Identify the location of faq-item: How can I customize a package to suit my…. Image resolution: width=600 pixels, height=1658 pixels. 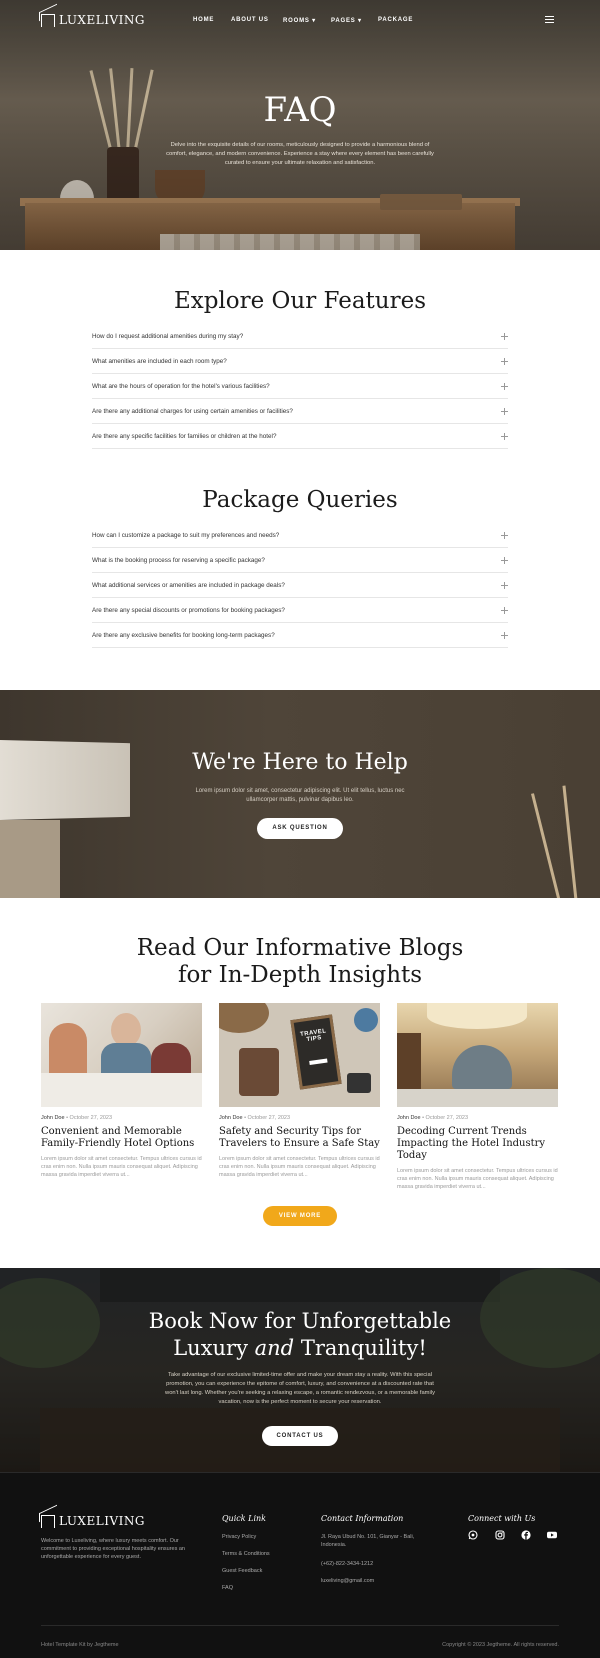
(300, 535).